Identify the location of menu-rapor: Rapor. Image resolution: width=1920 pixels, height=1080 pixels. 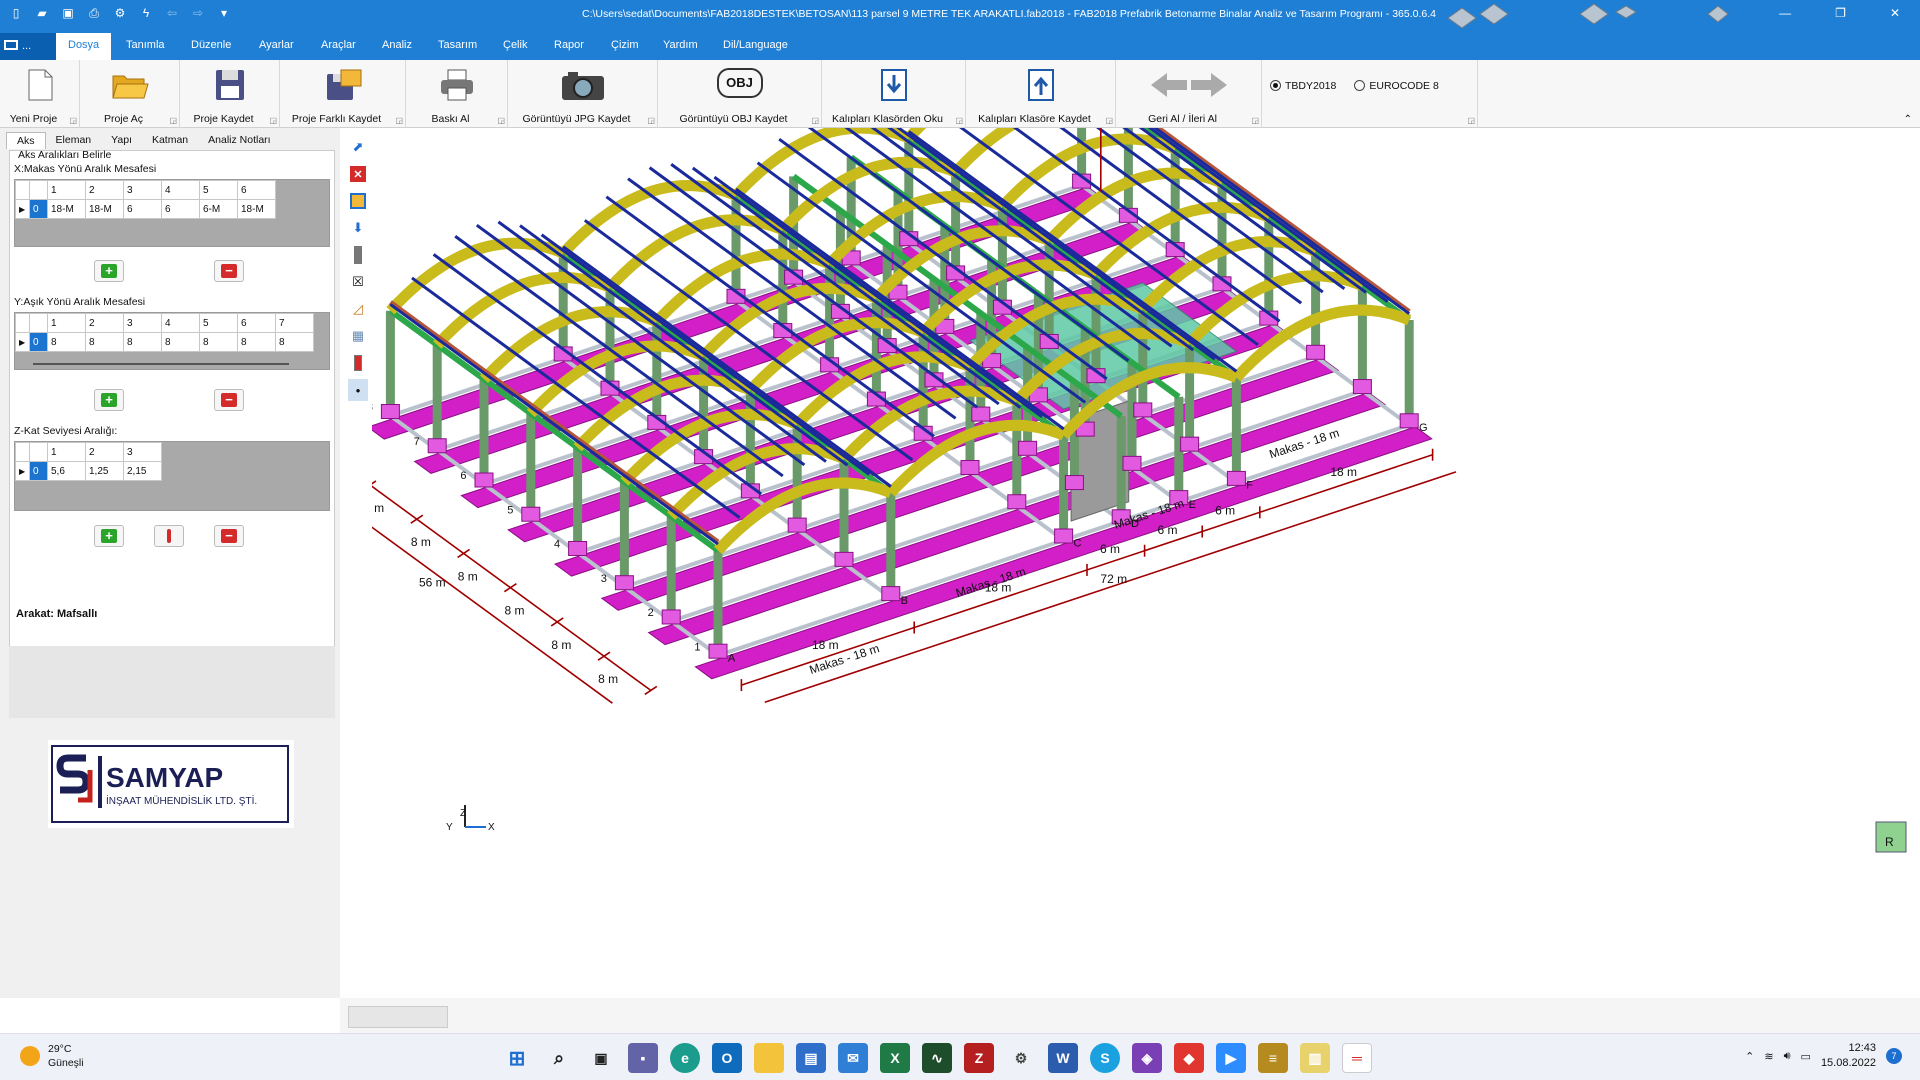
(569, 45).